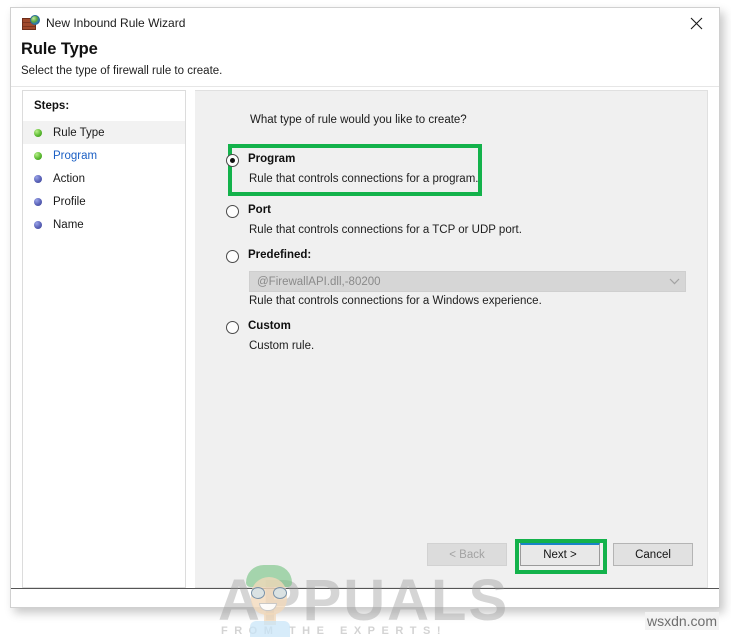 The width and height of the screenshot is (731, 641). Describe the element at coordinates (319, 281) in the screenshot. I see `predefined-dropdown-value: @FirewallAPI.dll,-80200` at that location.